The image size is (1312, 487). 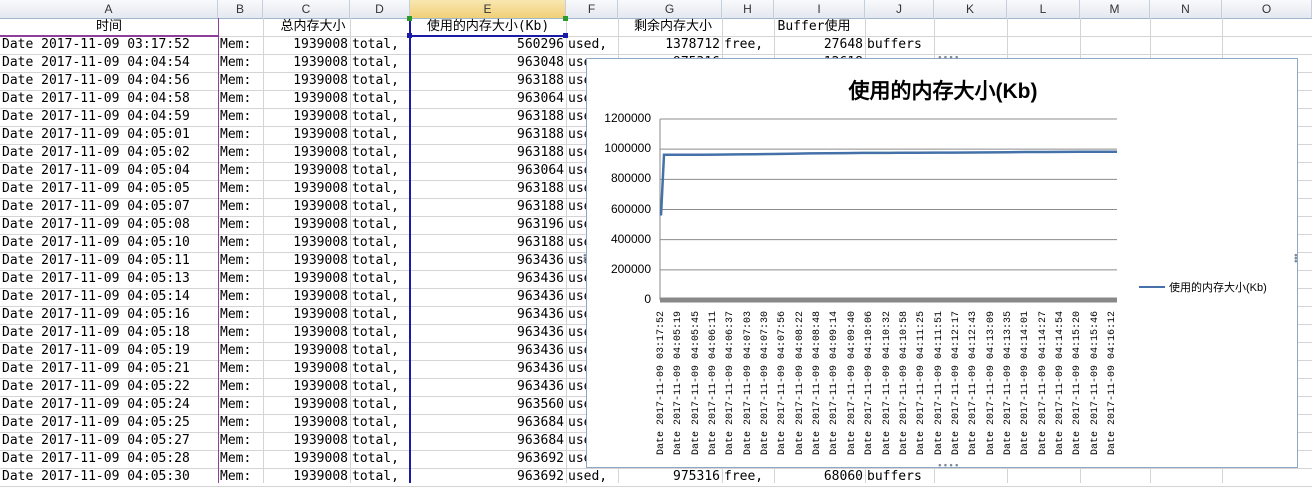 What do you see at coordinates (409, 18) in the screenshot?
I see `selection-handle` at bounding box center [409, 18].